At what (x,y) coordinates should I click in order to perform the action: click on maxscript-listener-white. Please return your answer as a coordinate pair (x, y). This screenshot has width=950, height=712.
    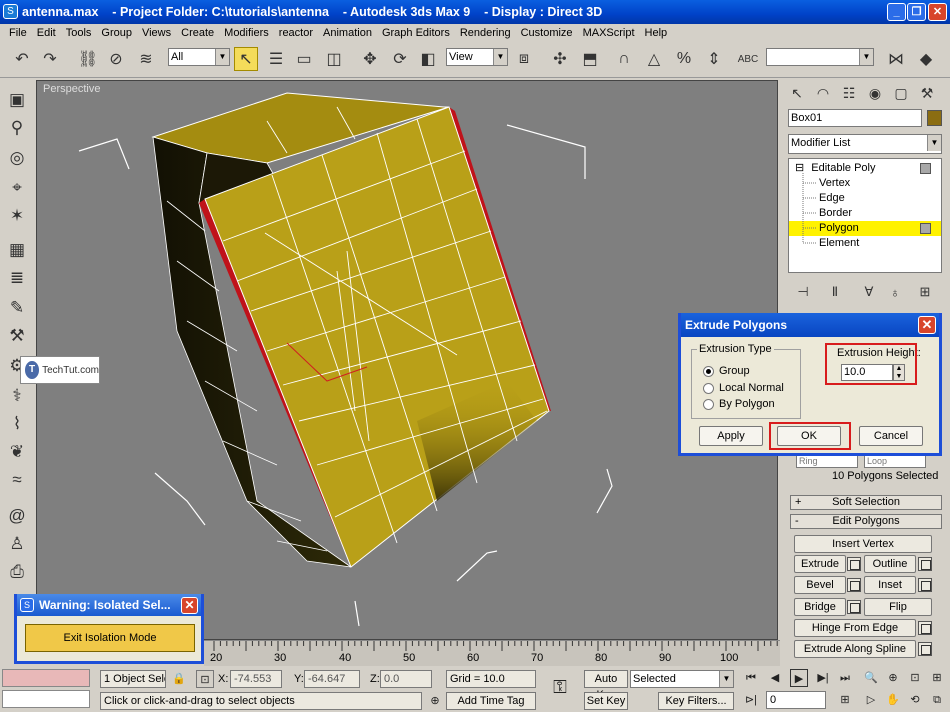
    Looking at the image, I should click on (46, 699).